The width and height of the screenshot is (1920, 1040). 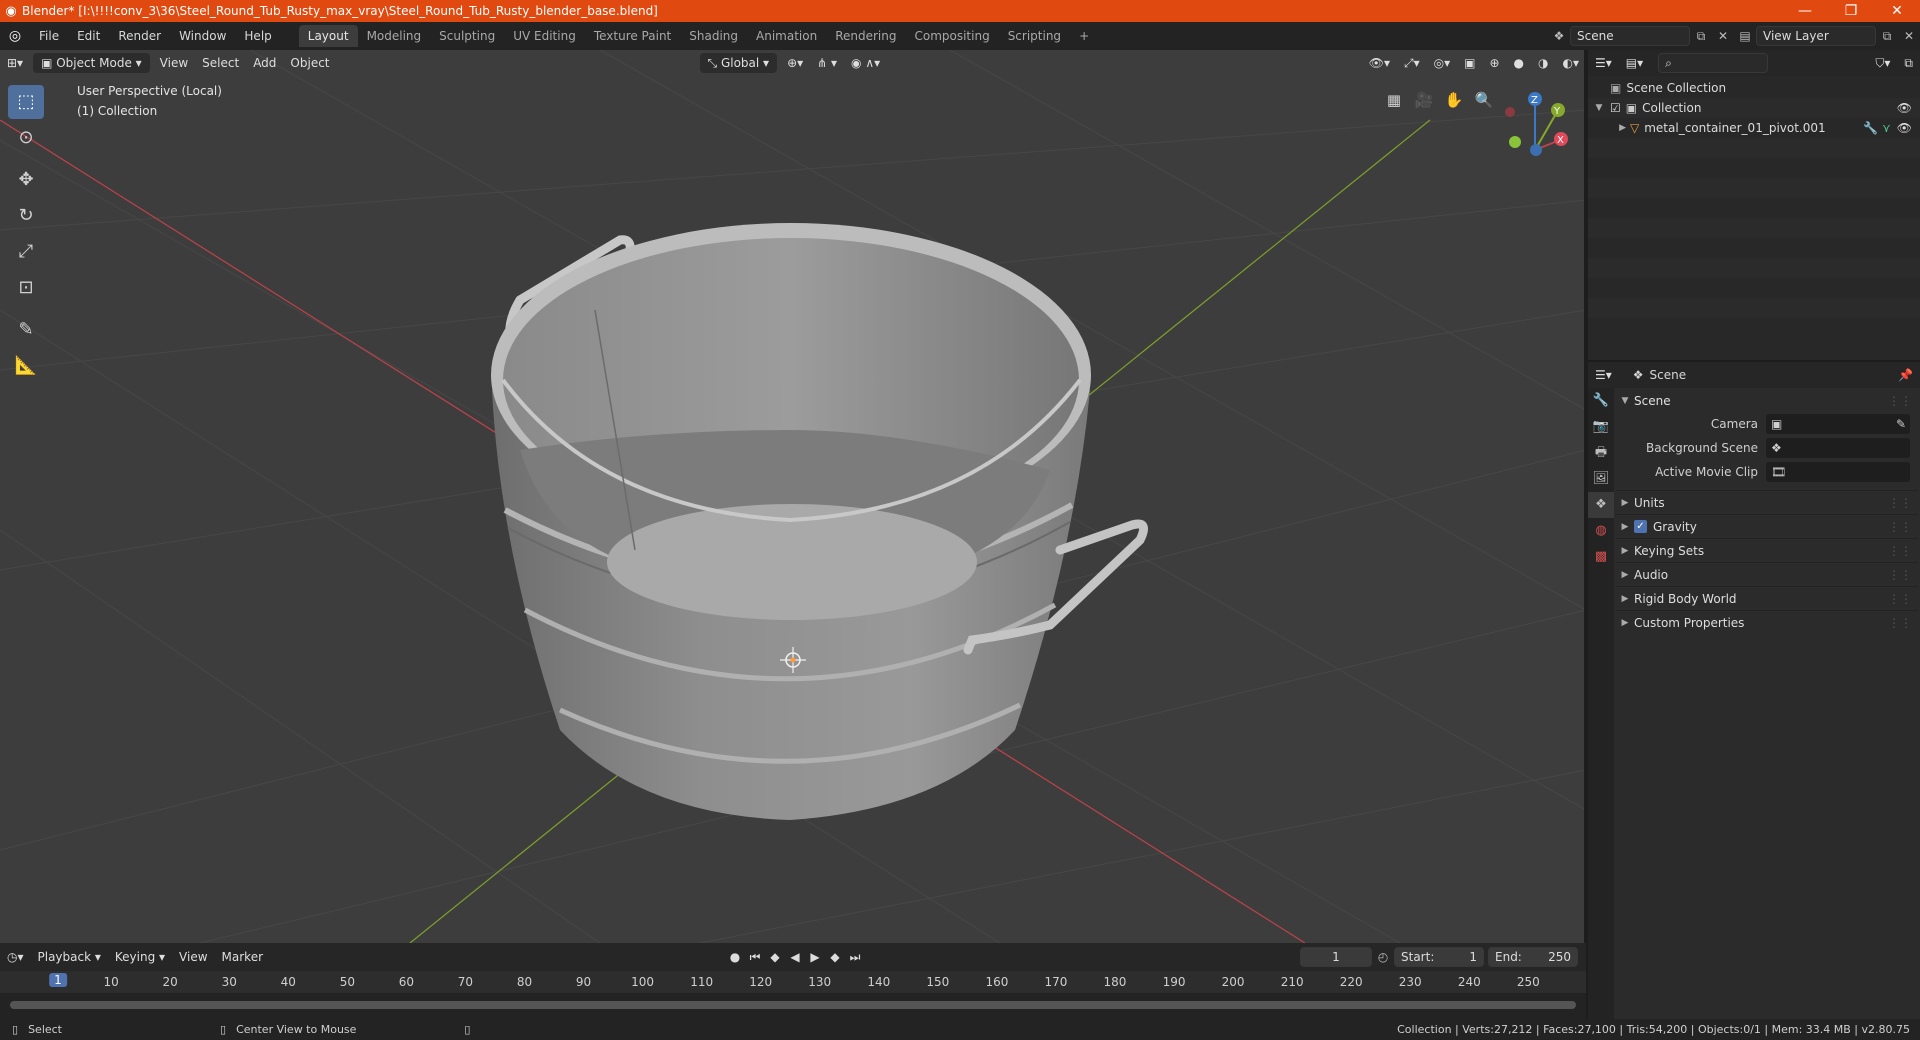 I want to click on preview-range-clock-icon: ◴, so click(x=1383, y=957).